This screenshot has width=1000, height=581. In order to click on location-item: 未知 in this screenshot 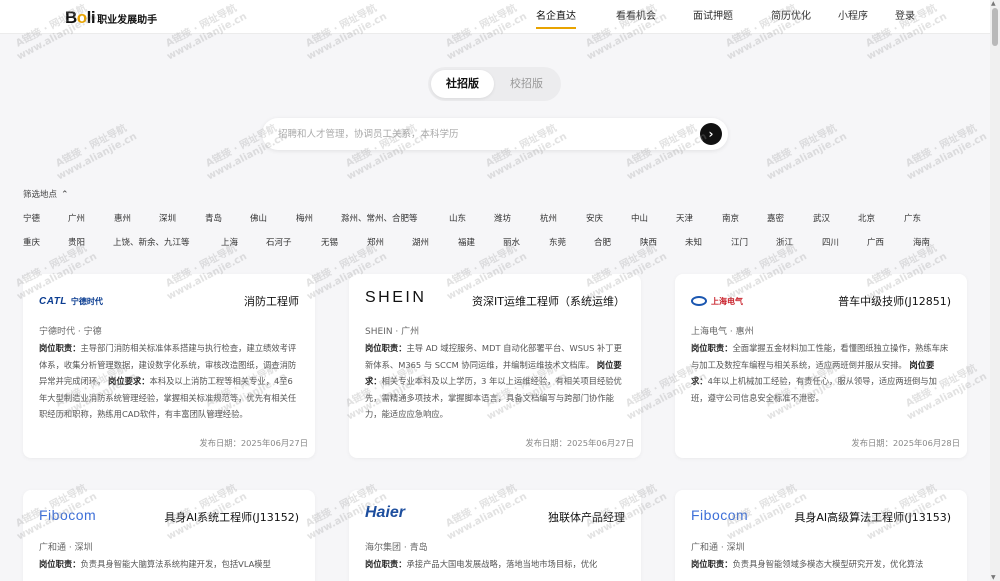, I will do `click(693, 242)`.